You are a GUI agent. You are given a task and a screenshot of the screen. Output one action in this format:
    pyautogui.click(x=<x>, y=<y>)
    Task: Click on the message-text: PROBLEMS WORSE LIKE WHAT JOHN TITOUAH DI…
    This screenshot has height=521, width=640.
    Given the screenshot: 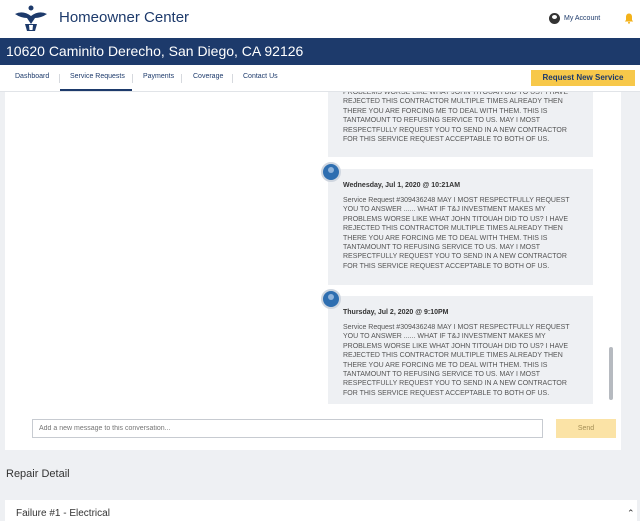 What is the action you would take?
    pyautogui.click(x=456, y=118)
    